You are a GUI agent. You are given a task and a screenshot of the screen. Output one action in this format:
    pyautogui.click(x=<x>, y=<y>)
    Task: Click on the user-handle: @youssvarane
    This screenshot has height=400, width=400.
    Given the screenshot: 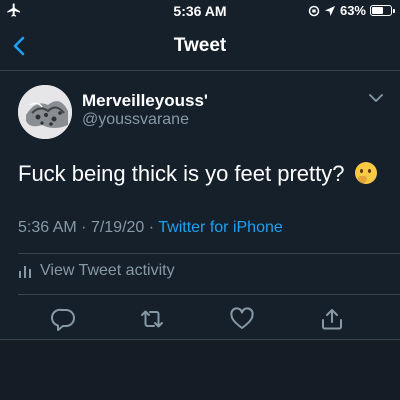 What is the action you would take?
    pyautogui.click(x=135, y=120)
    